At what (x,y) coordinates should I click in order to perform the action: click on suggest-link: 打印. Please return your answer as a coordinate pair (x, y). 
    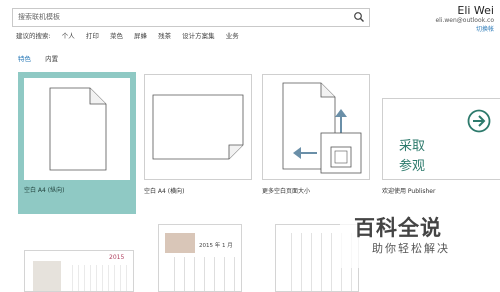
    Looking at the image, I should click on (92, 36).